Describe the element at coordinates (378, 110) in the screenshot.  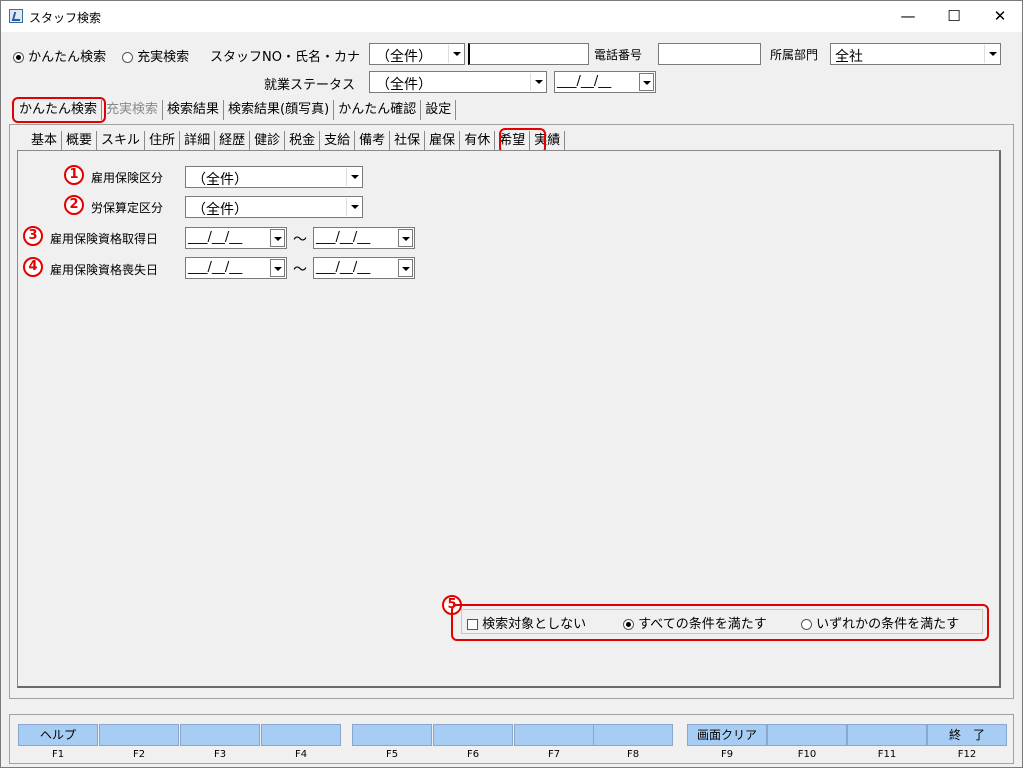
I see `tab-simple-check: かんたん確認` at that location.